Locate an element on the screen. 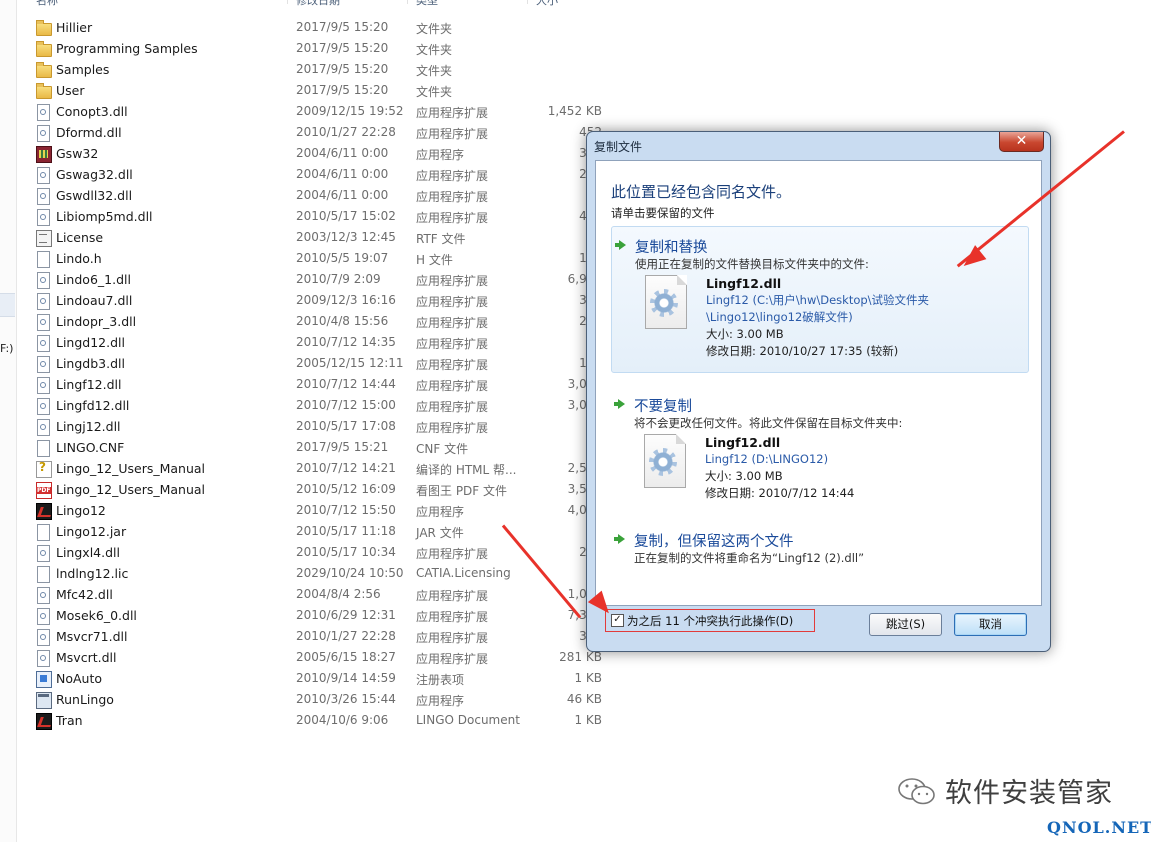 This screenshot has height=842, width=1151. file-row: Gsw322004/6/11 0:00应用程序383 is located at coordinates (310, 153).